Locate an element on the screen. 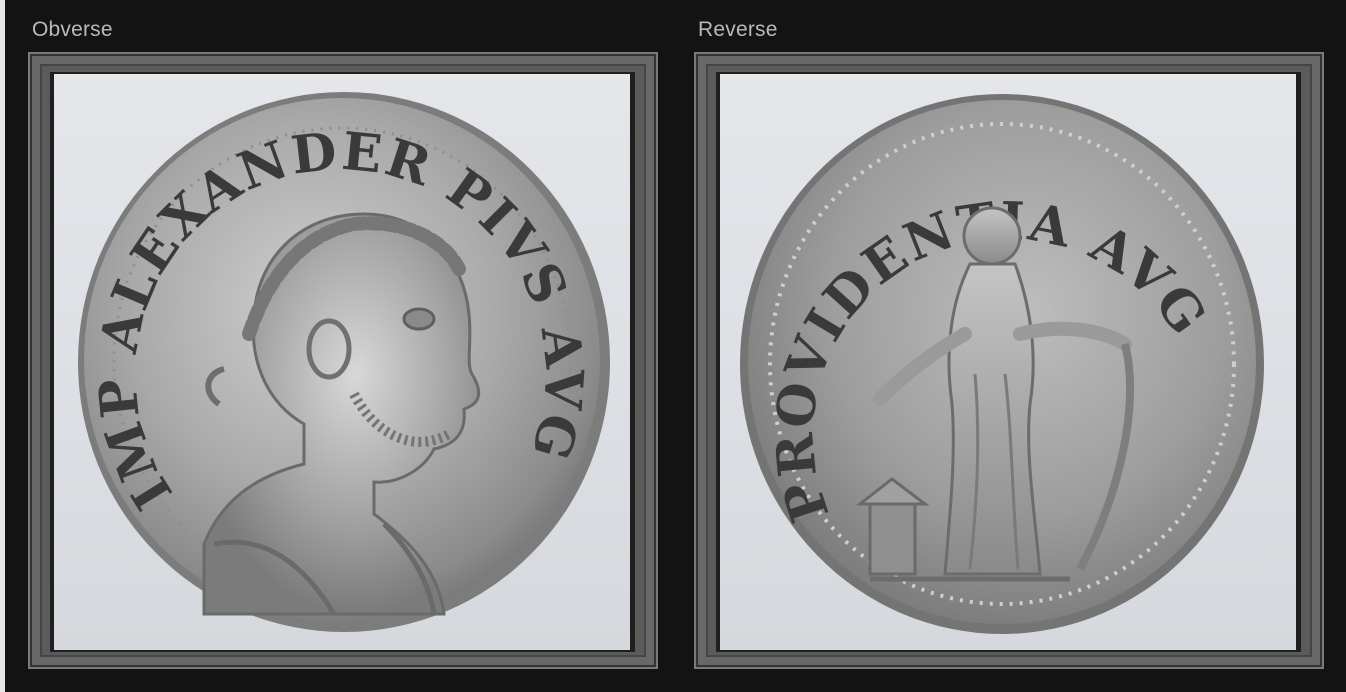 This screenshot has width=1346, height=692. obverse-label: Obverse is located at coordinates (72, 29).